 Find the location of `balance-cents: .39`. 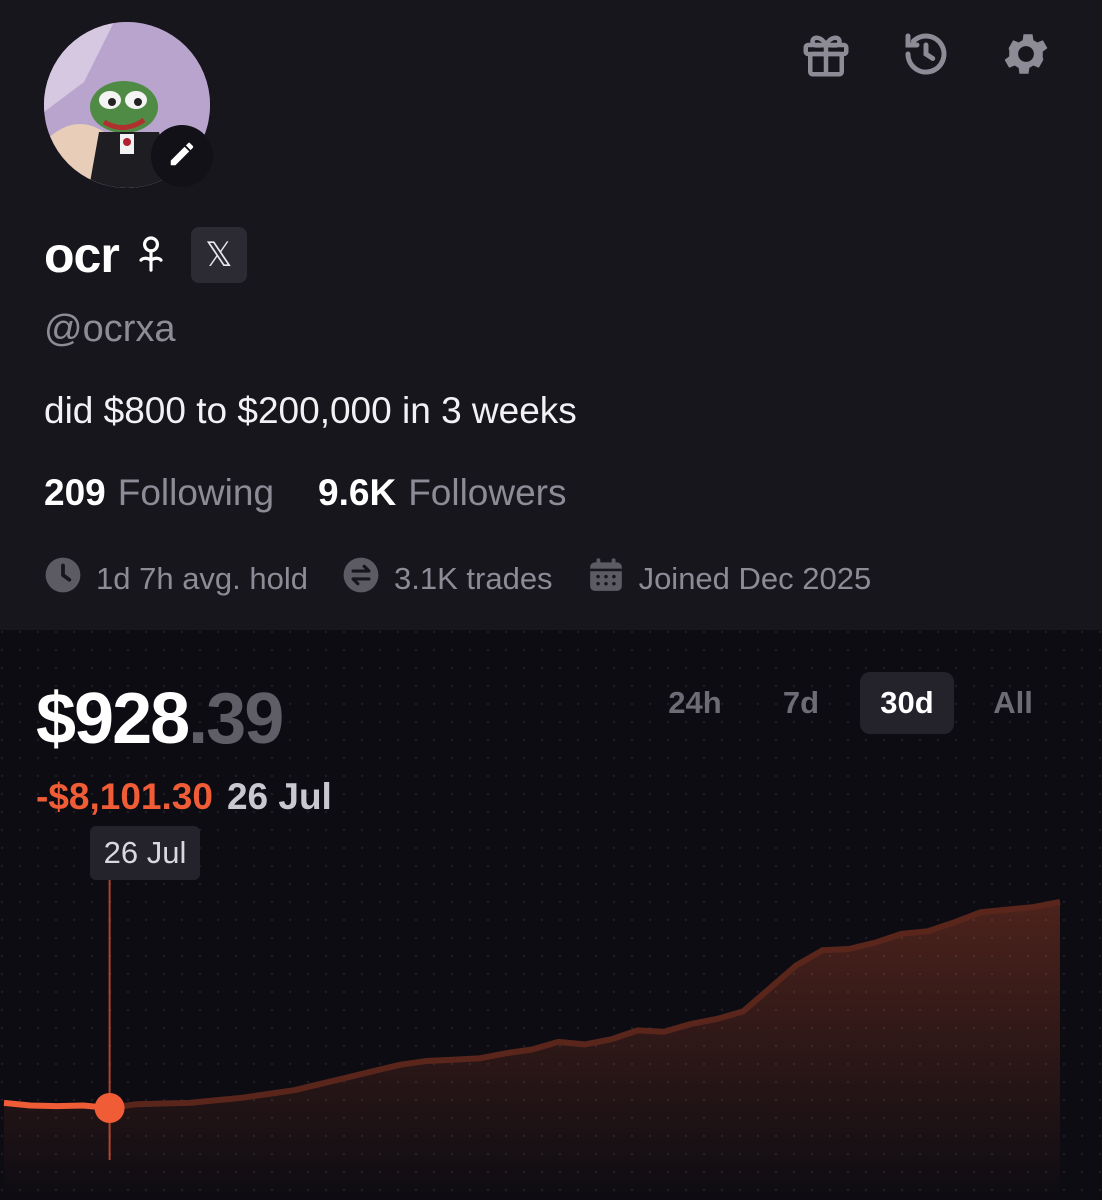

balance-cents: .39 is located at coordinates (236, 719).